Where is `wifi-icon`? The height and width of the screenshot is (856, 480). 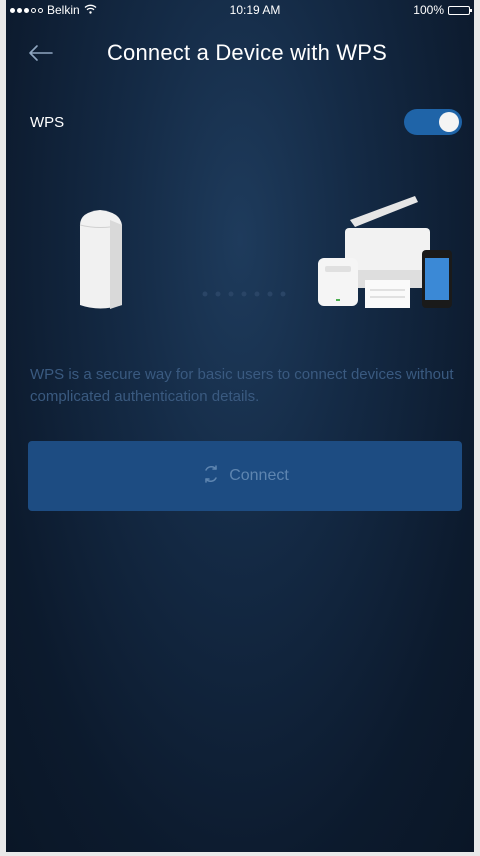 wifi-icon is located at coordinates (90, 10).